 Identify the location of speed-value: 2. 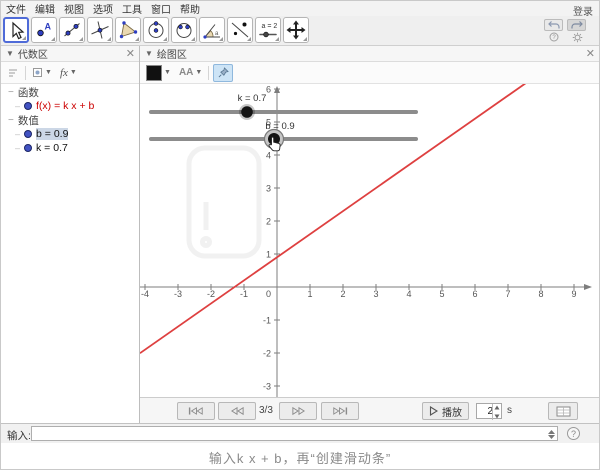
(490, 411).